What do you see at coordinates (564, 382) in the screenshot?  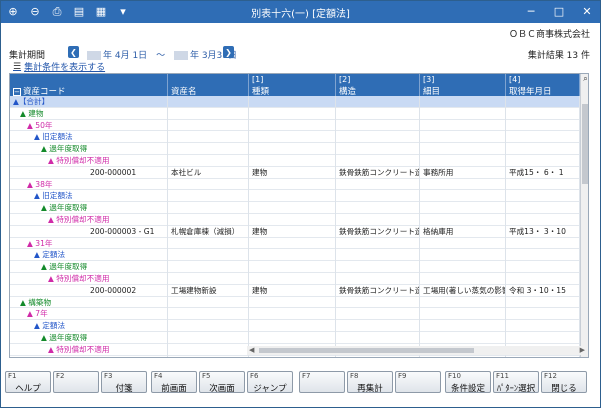 I see `fkey-f12-button: F12 閉じる` at bounding box center [564, 382].